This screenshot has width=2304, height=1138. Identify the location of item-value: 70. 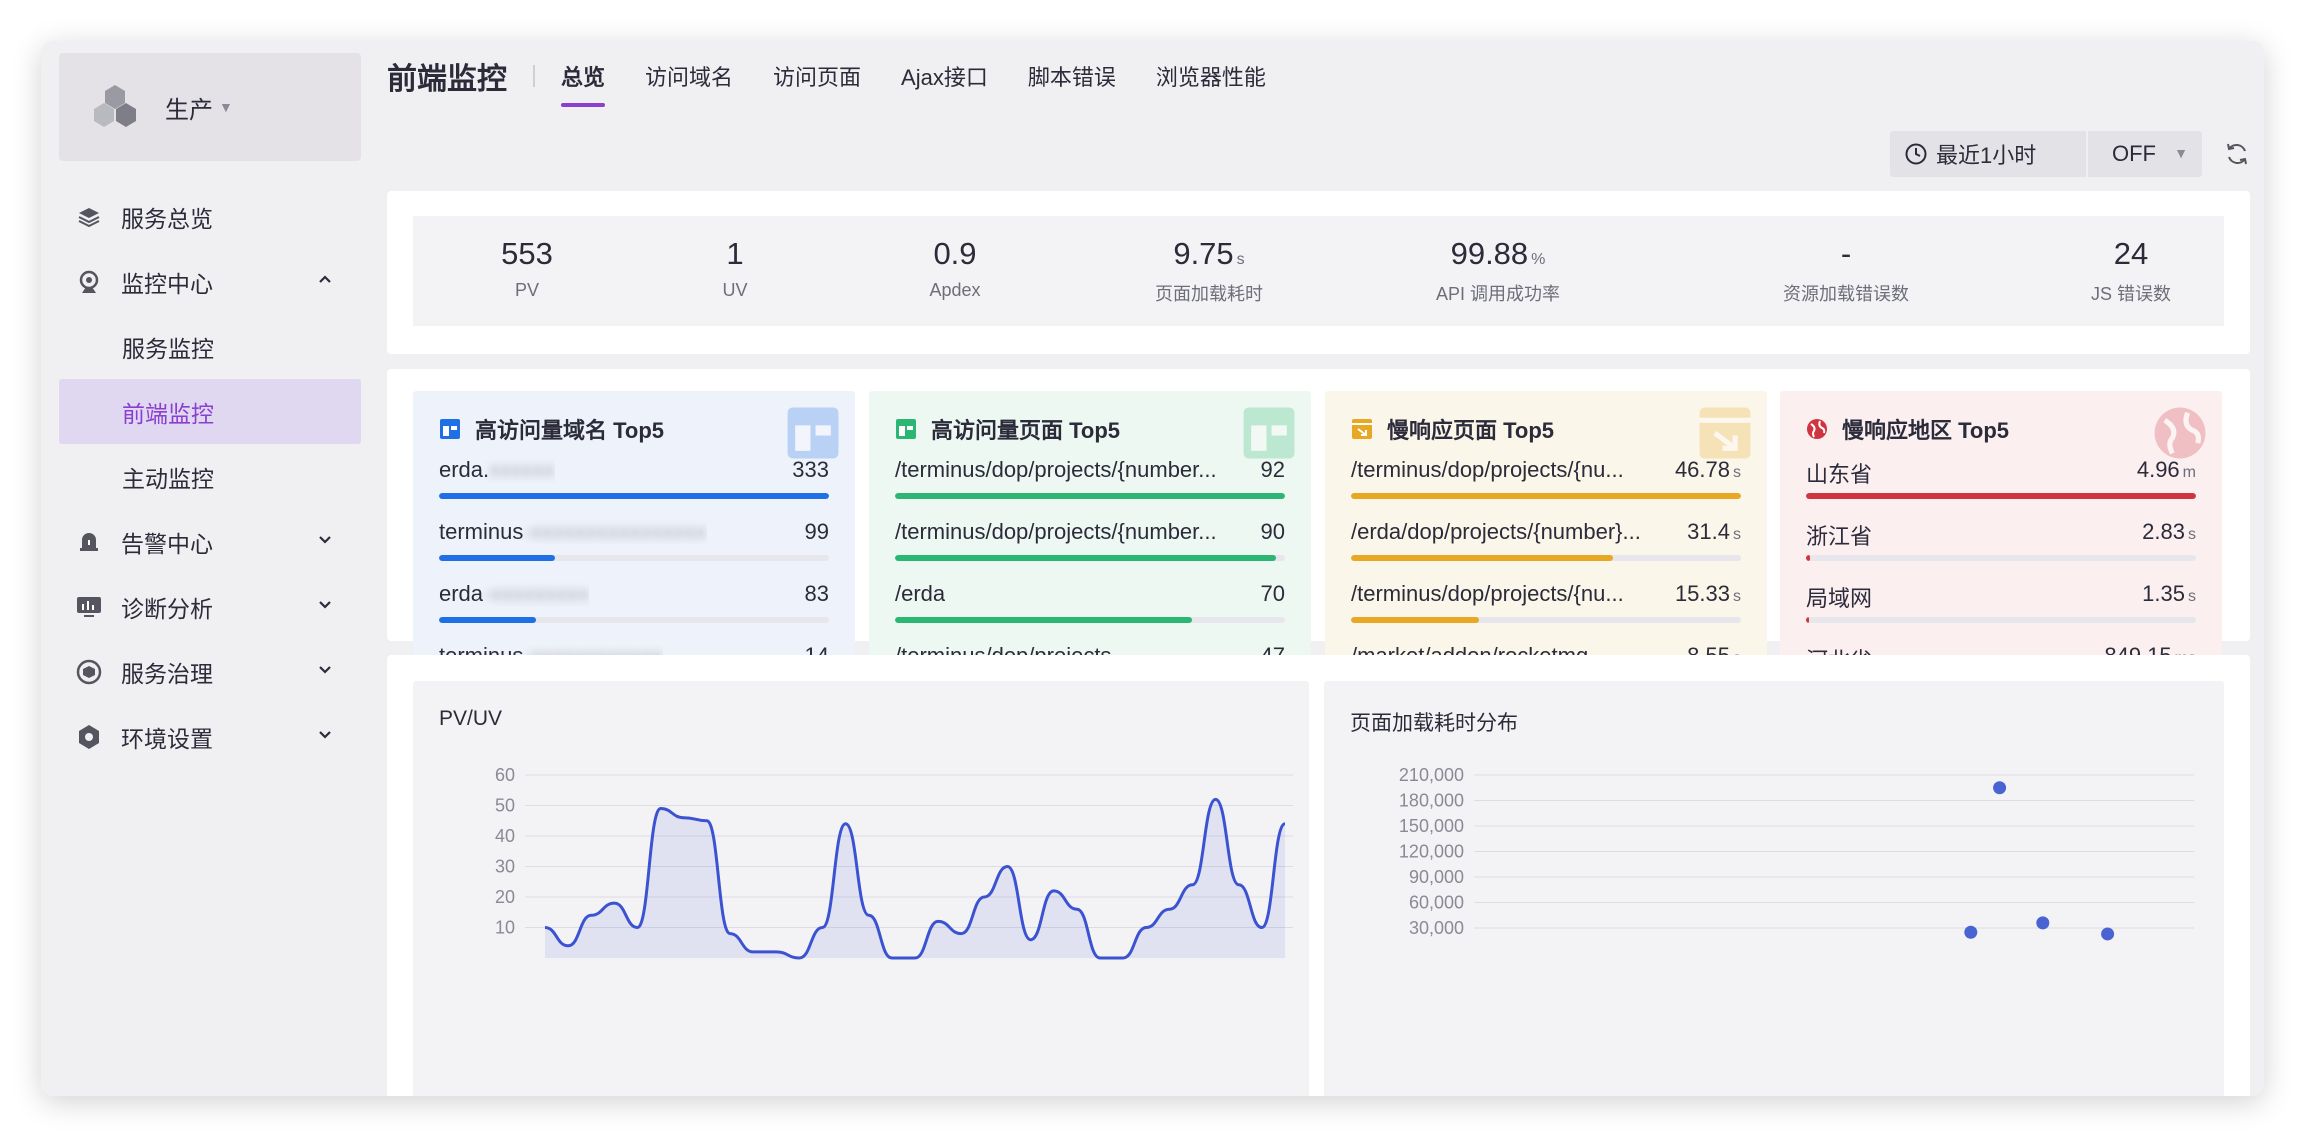
(1273, 594).